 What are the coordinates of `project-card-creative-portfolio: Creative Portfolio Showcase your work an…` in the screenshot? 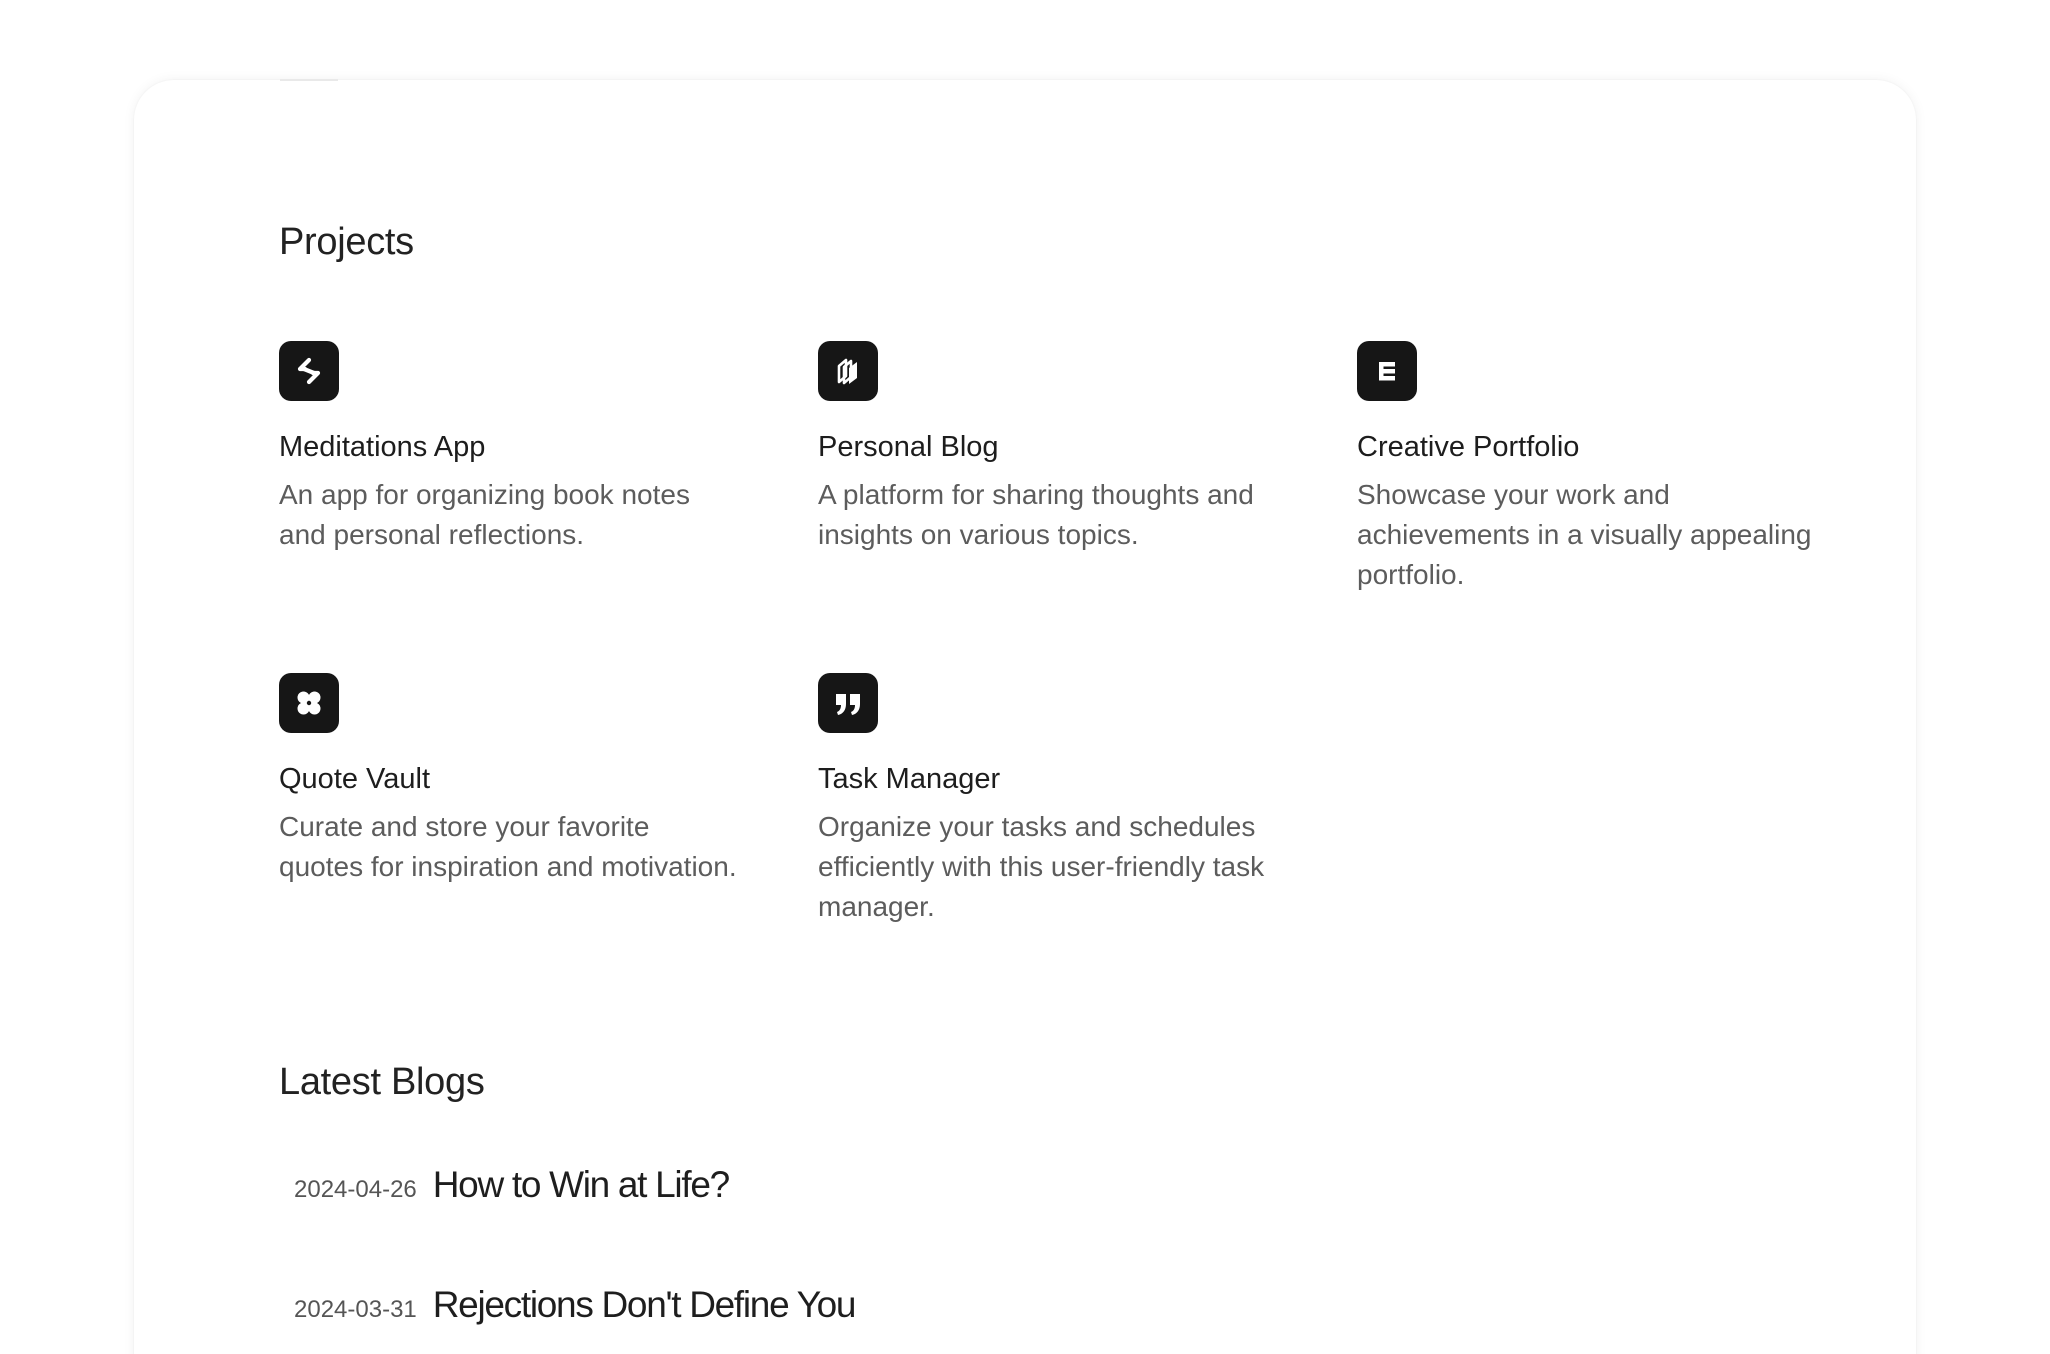 It's located at (1592, 468).